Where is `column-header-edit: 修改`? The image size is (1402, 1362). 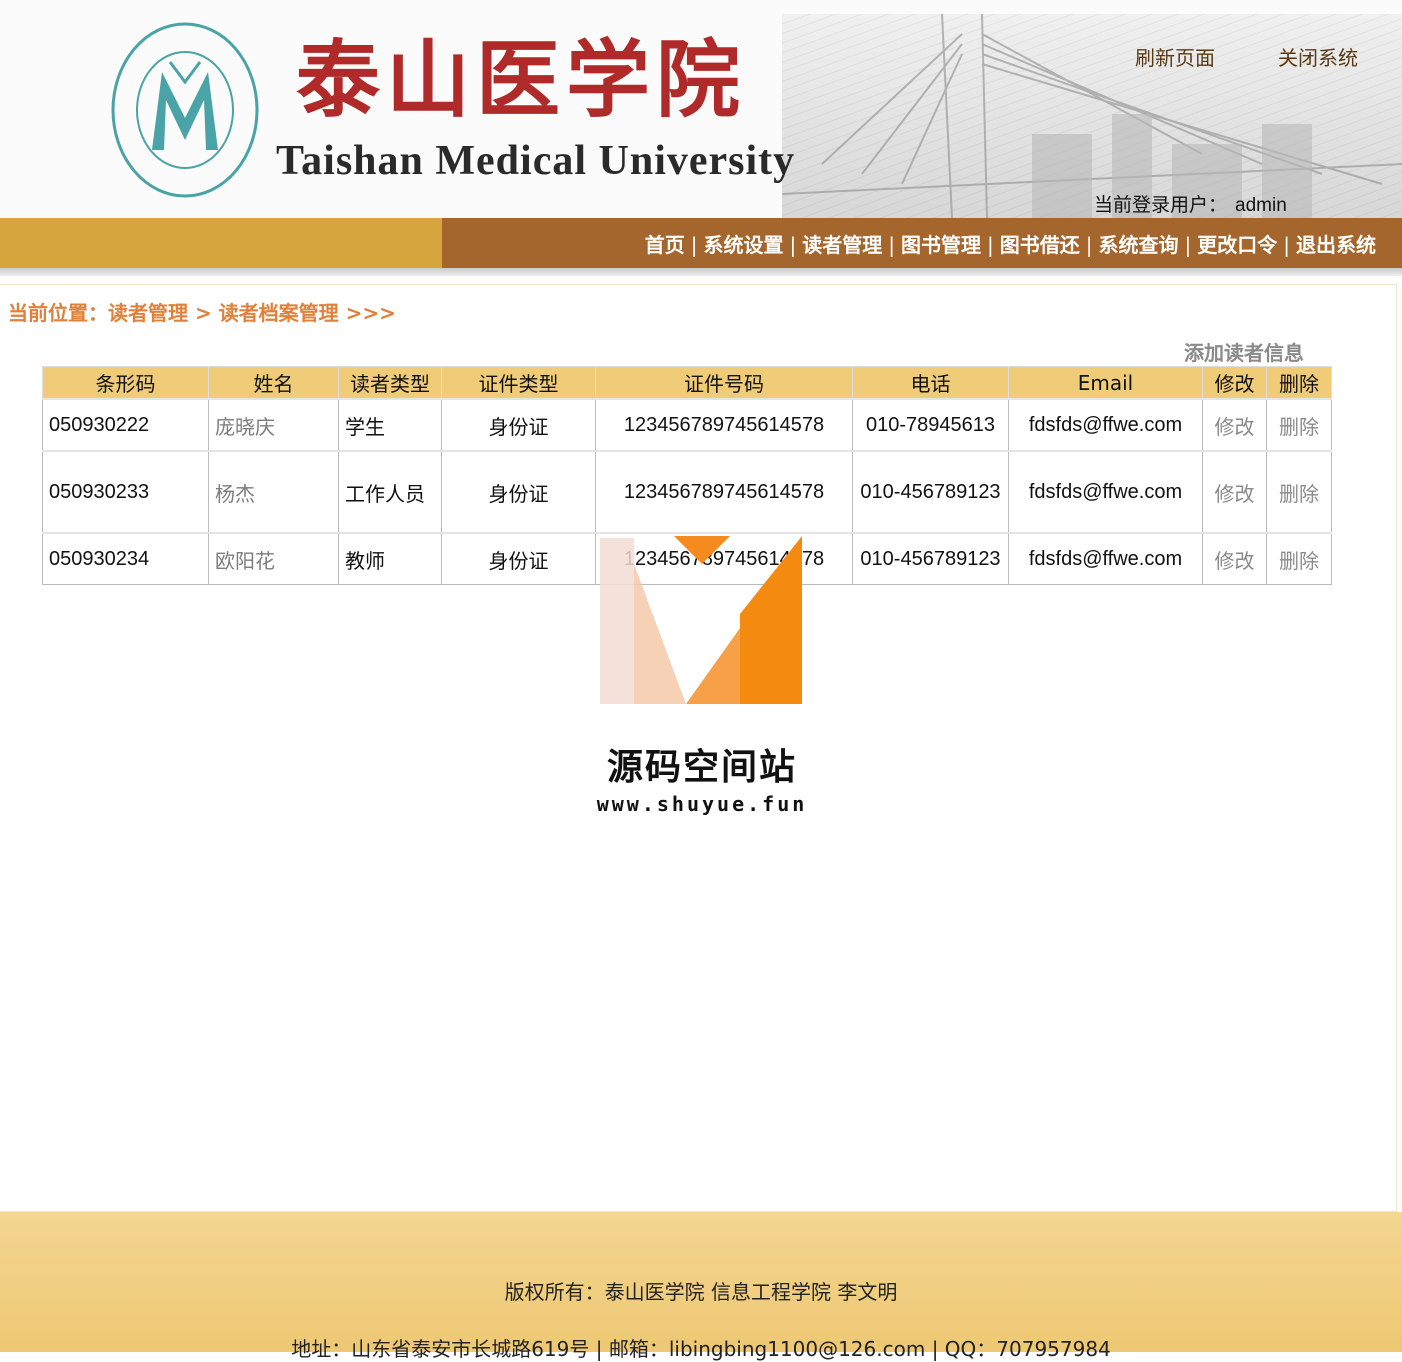
column-header-edit: 修改 is located at coordinates (1234, 383).